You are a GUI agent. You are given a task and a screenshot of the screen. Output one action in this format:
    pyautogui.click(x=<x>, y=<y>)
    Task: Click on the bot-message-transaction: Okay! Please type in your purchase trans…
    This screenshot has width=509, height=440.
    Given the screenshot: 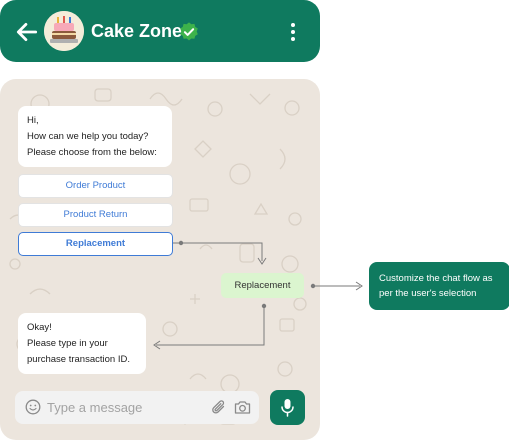 What is the action you would take?
    pyautogui.click(x=82, y=343)
    